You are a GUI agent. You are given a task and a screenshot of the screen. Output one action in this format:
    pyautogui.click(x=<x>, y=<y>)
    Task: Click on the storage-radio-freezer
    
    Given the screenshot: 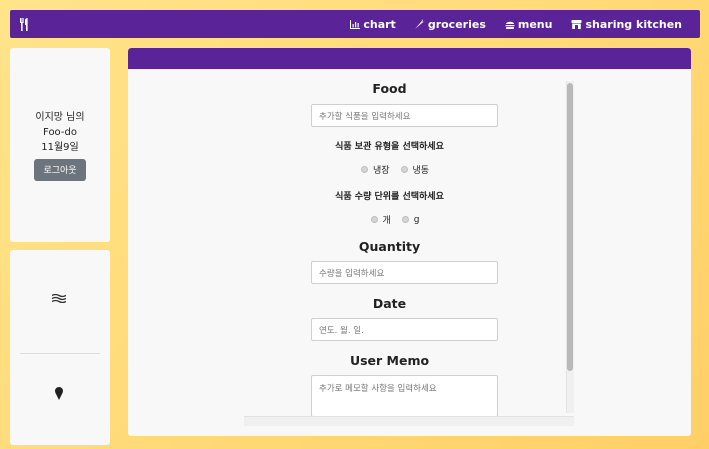 What is the action you would take?
    pyautogui.click(x=404, y=169)
    